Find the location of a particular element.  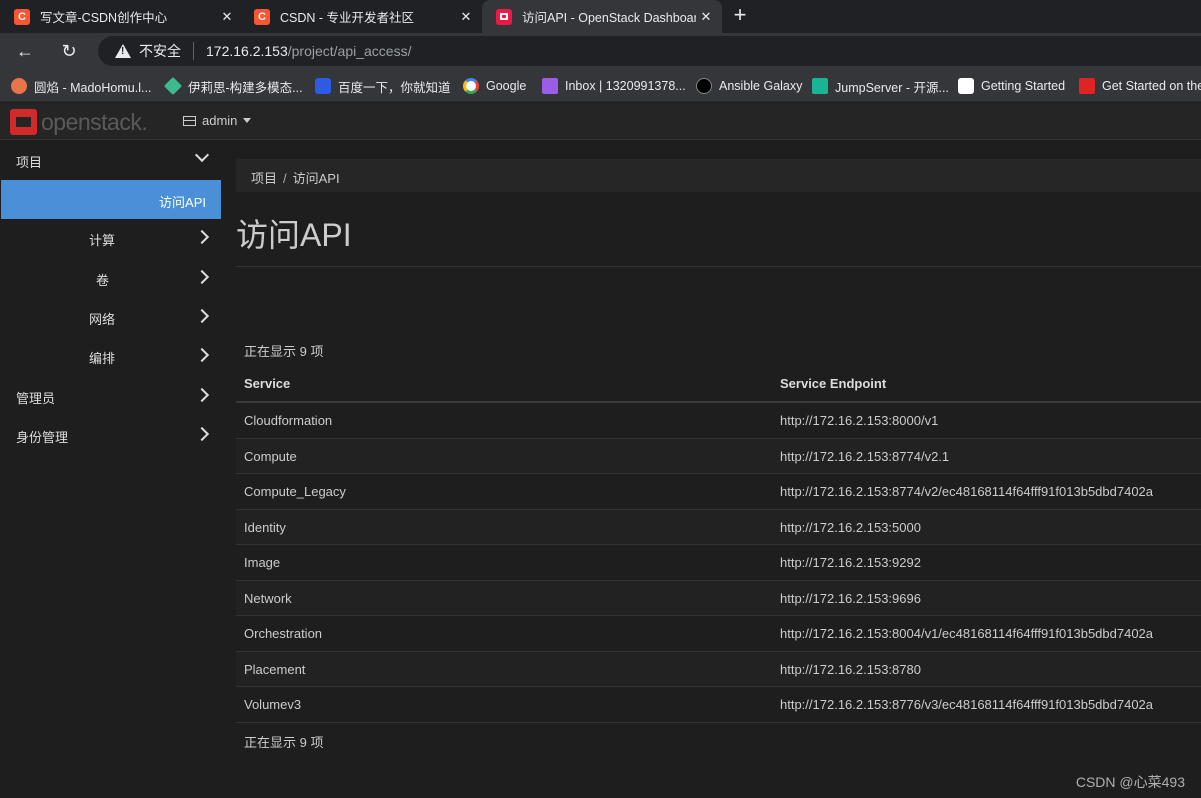

tab-title: 写文章-CSDN创作中心 is located at coordinates (128, 16).